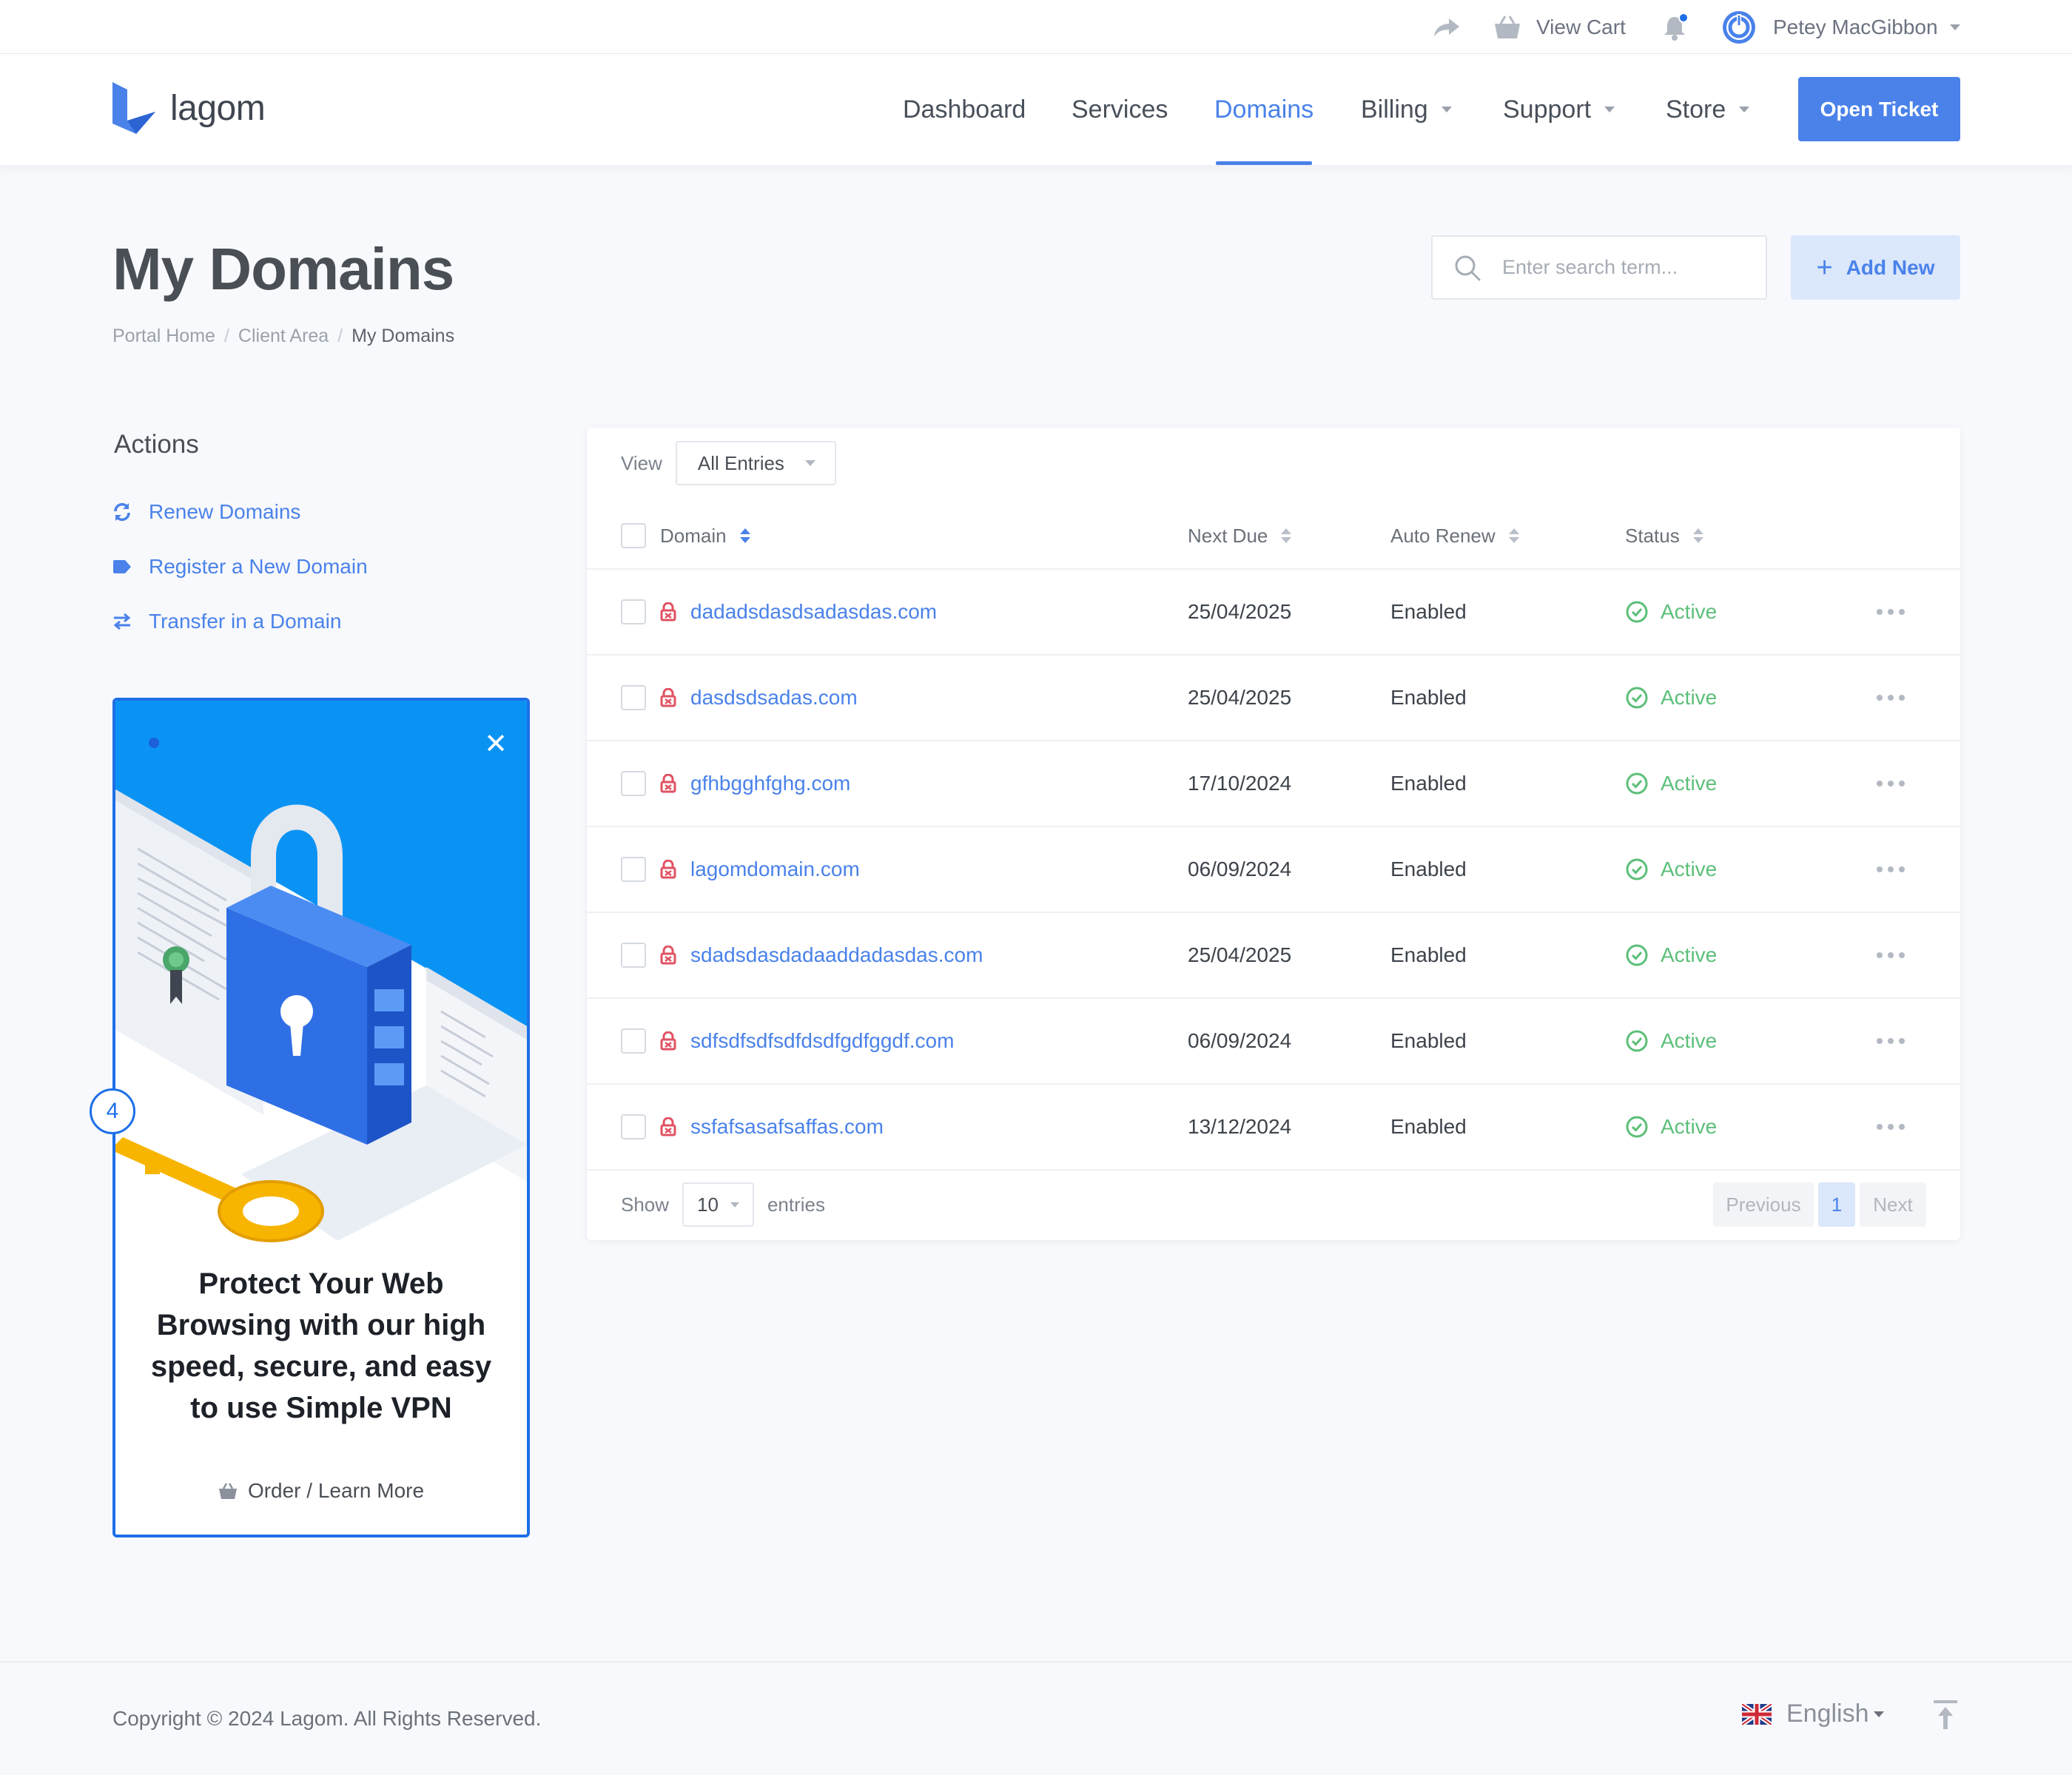 The width and height of the screenshot is (2072, 1775). What do you see at coordinates (1624, 267) in the screenshot?
I see `search-input` at bounding box center [1624, 267].